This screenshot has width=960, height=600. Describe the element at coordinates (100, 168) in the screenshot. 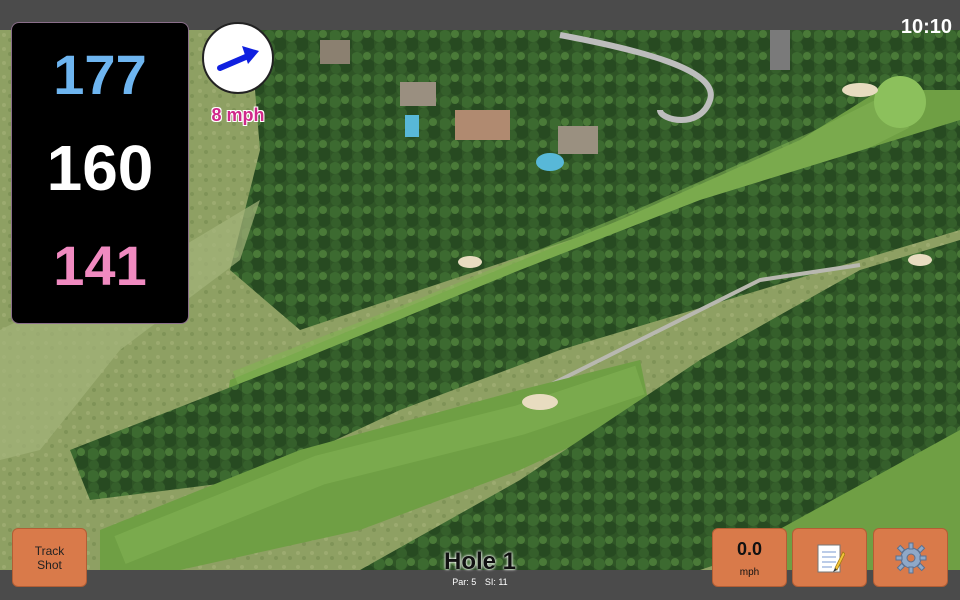

I see `distance-middle: 160` at that location.